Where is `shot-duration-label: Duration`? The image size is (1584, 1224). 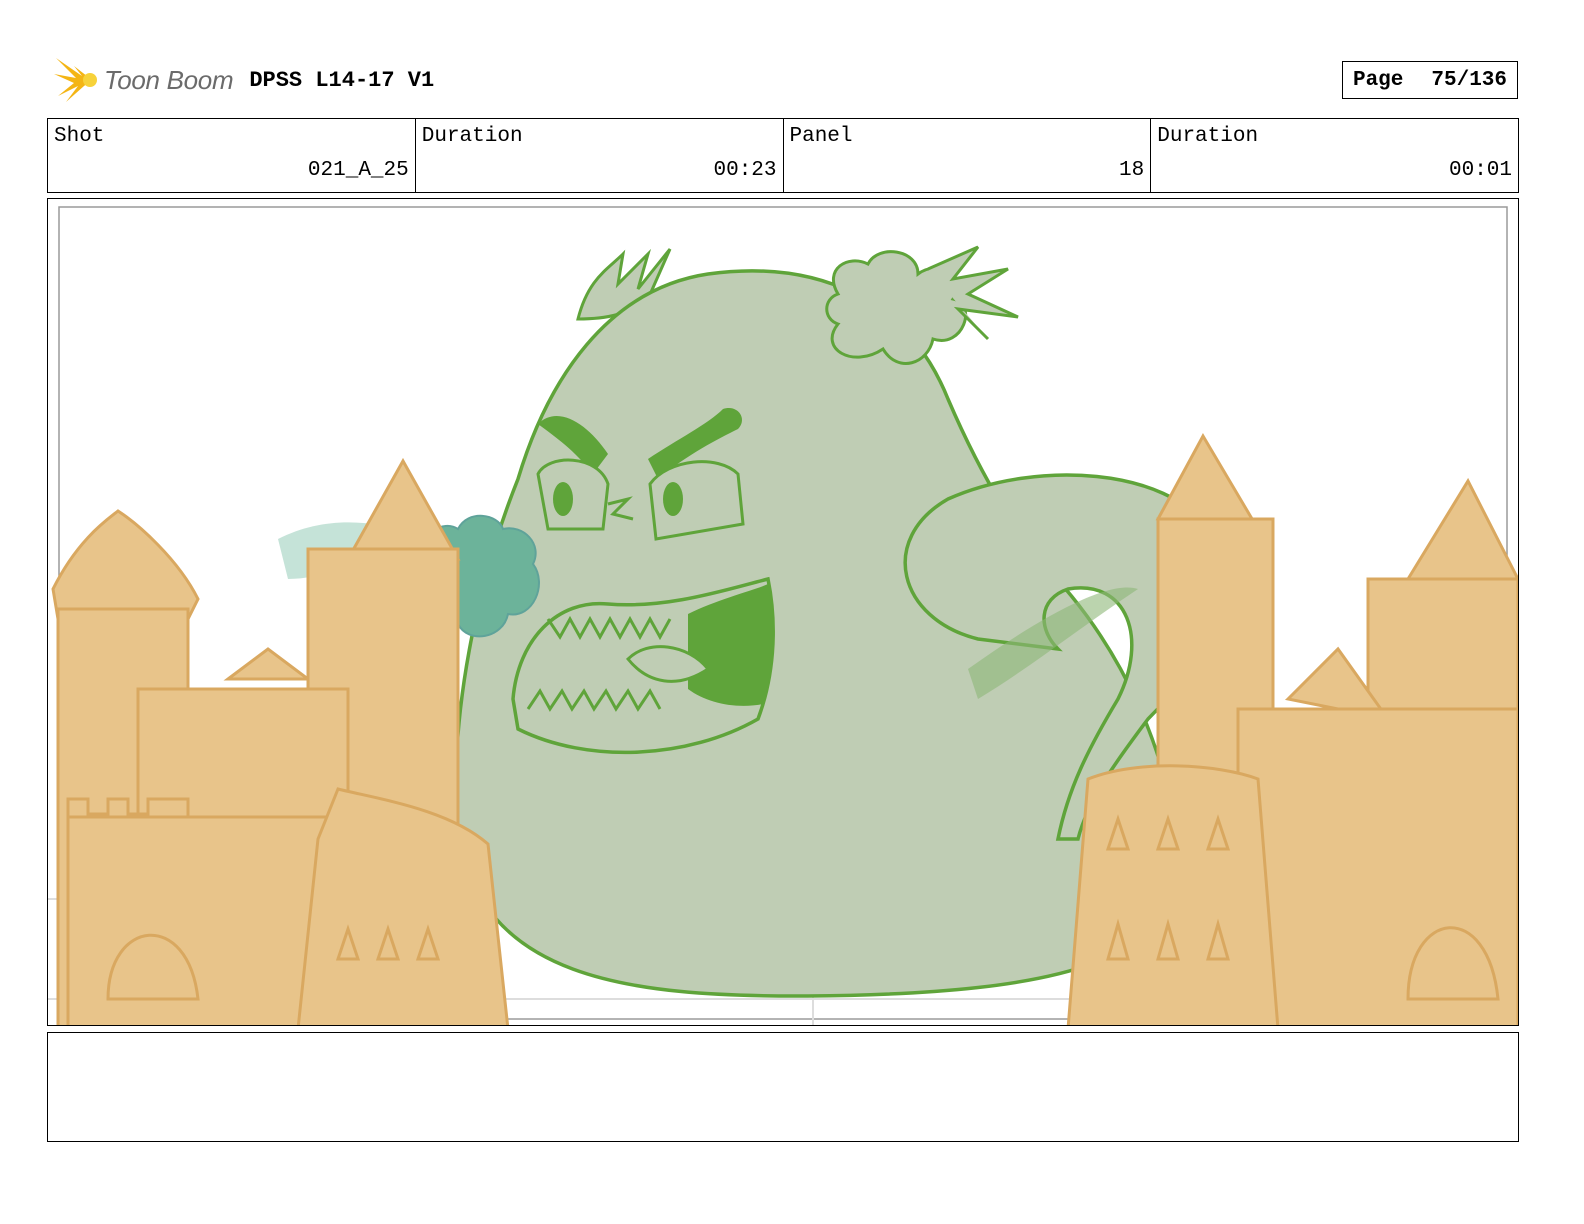
shot-duration-label: Duration is located at coordinates (472, 136).